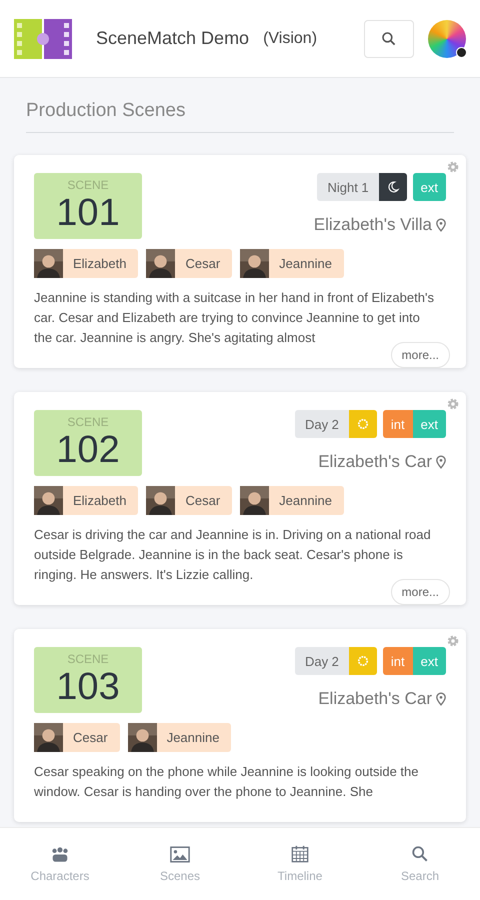 The height and width of the screenshot is (900, 480). I want to click on app-subtitle: (Vision), so click(290, 39).